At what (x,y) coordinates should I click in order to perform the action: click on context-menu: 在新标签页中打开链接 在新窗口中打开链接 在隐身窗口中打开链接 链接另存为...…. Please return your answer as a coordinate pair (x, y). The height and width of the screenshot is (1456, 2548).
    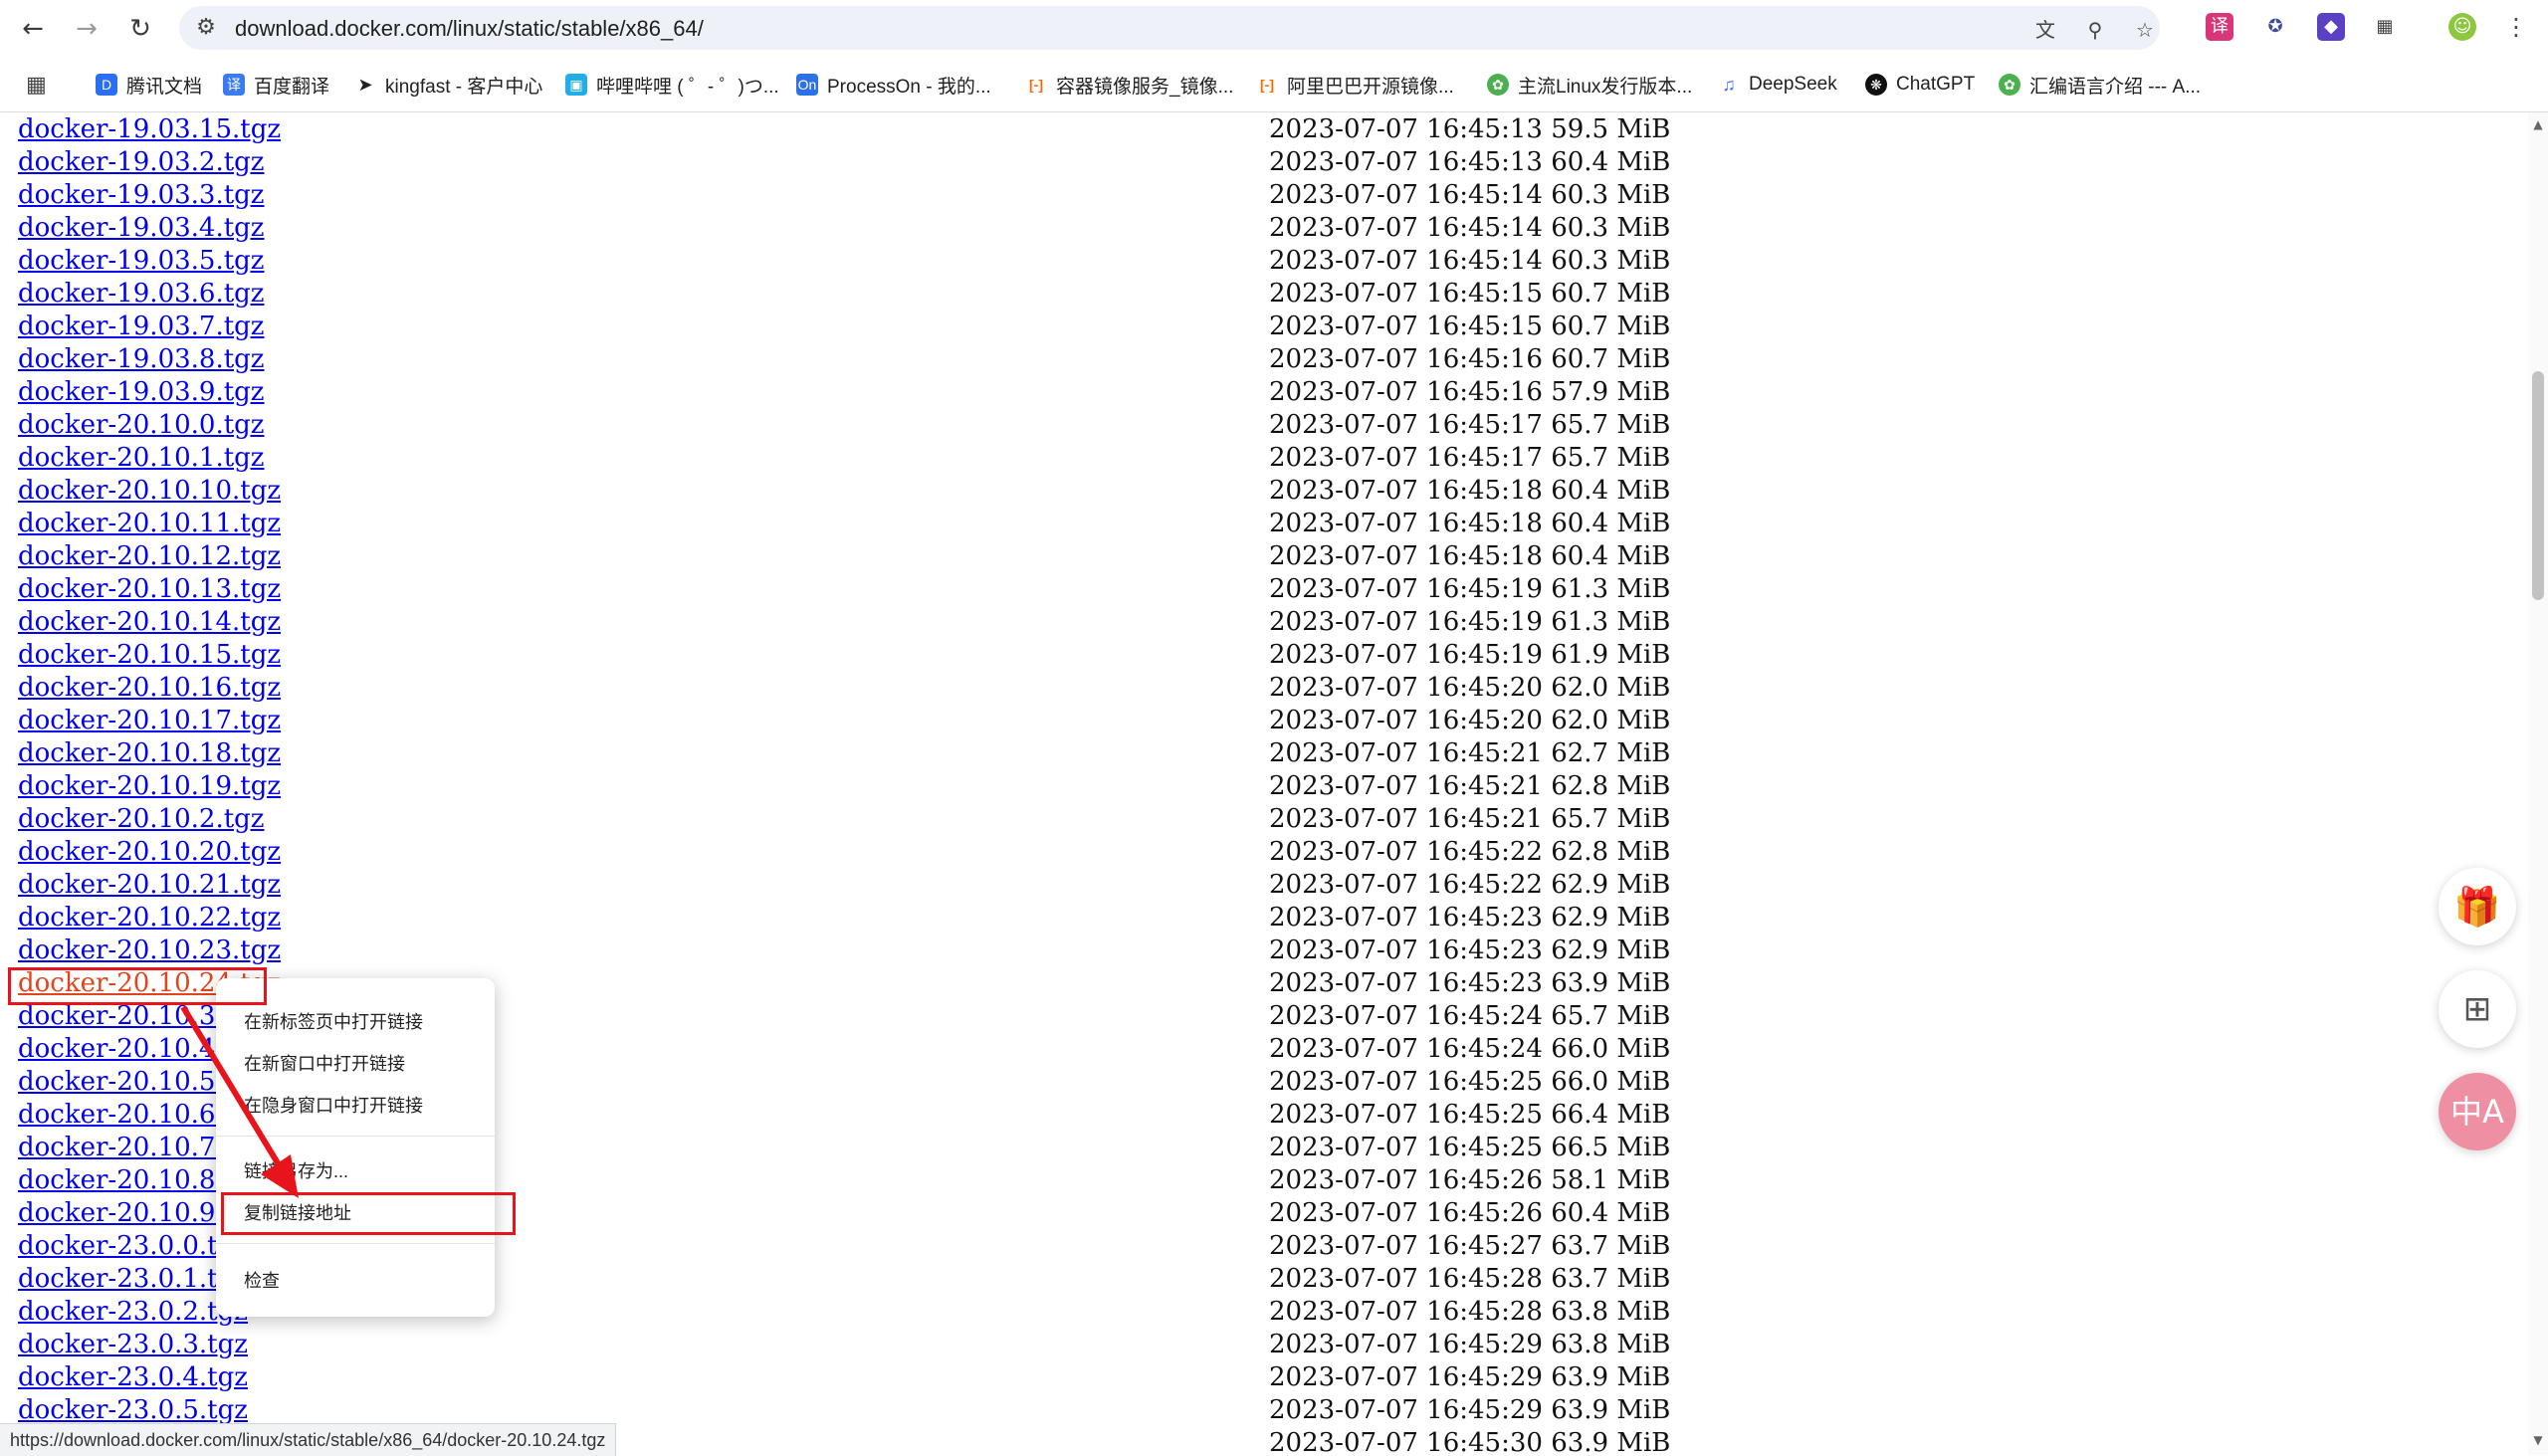
    Looking at the image, I should click on (355, 1147).